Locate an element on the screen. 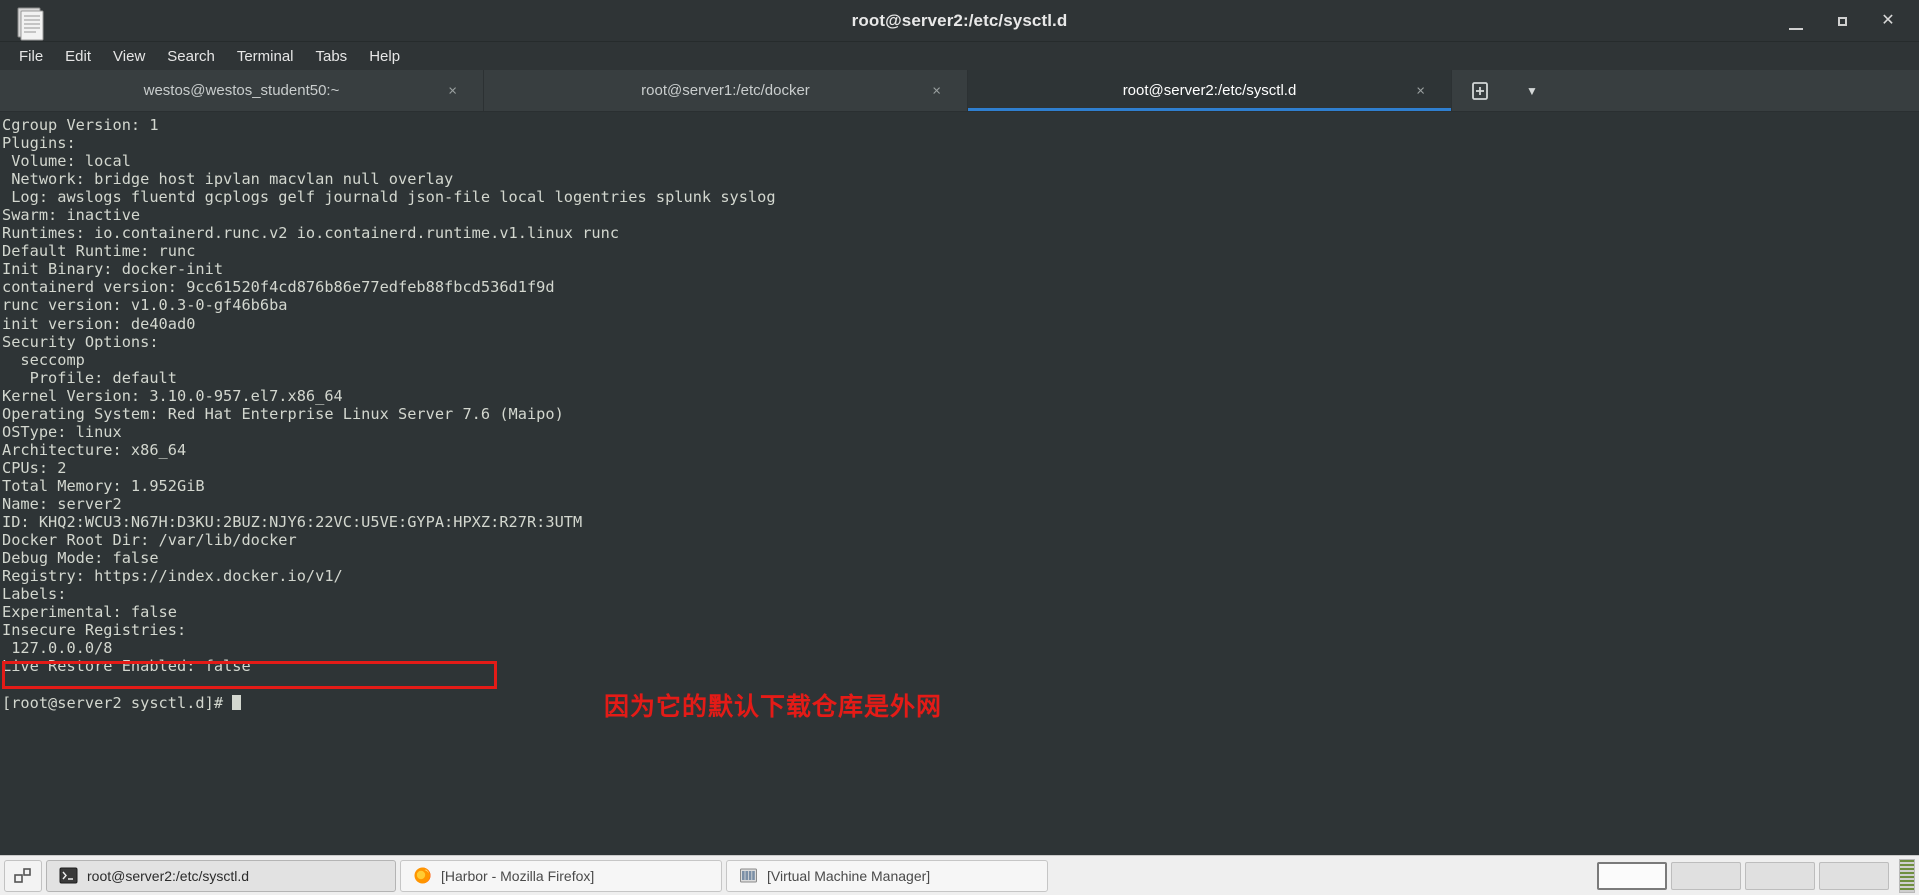  terminal-cursor is located at coordinates (237, 702).